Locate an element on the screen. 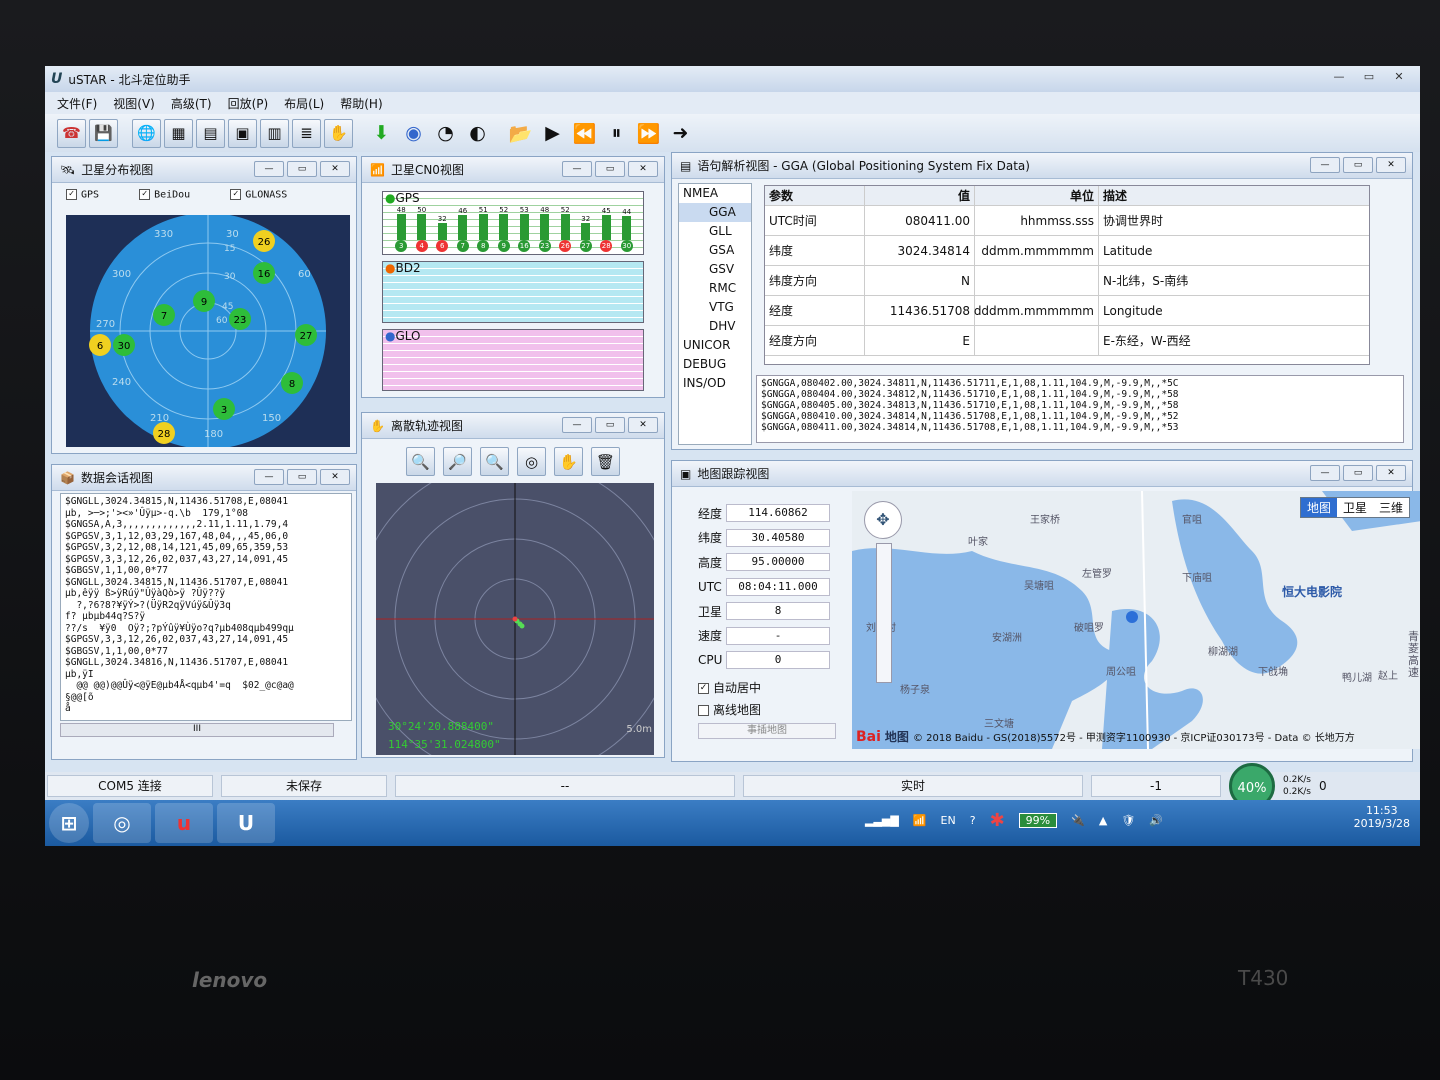  globe-icon: ◉ is located at coordinates (413, 133).